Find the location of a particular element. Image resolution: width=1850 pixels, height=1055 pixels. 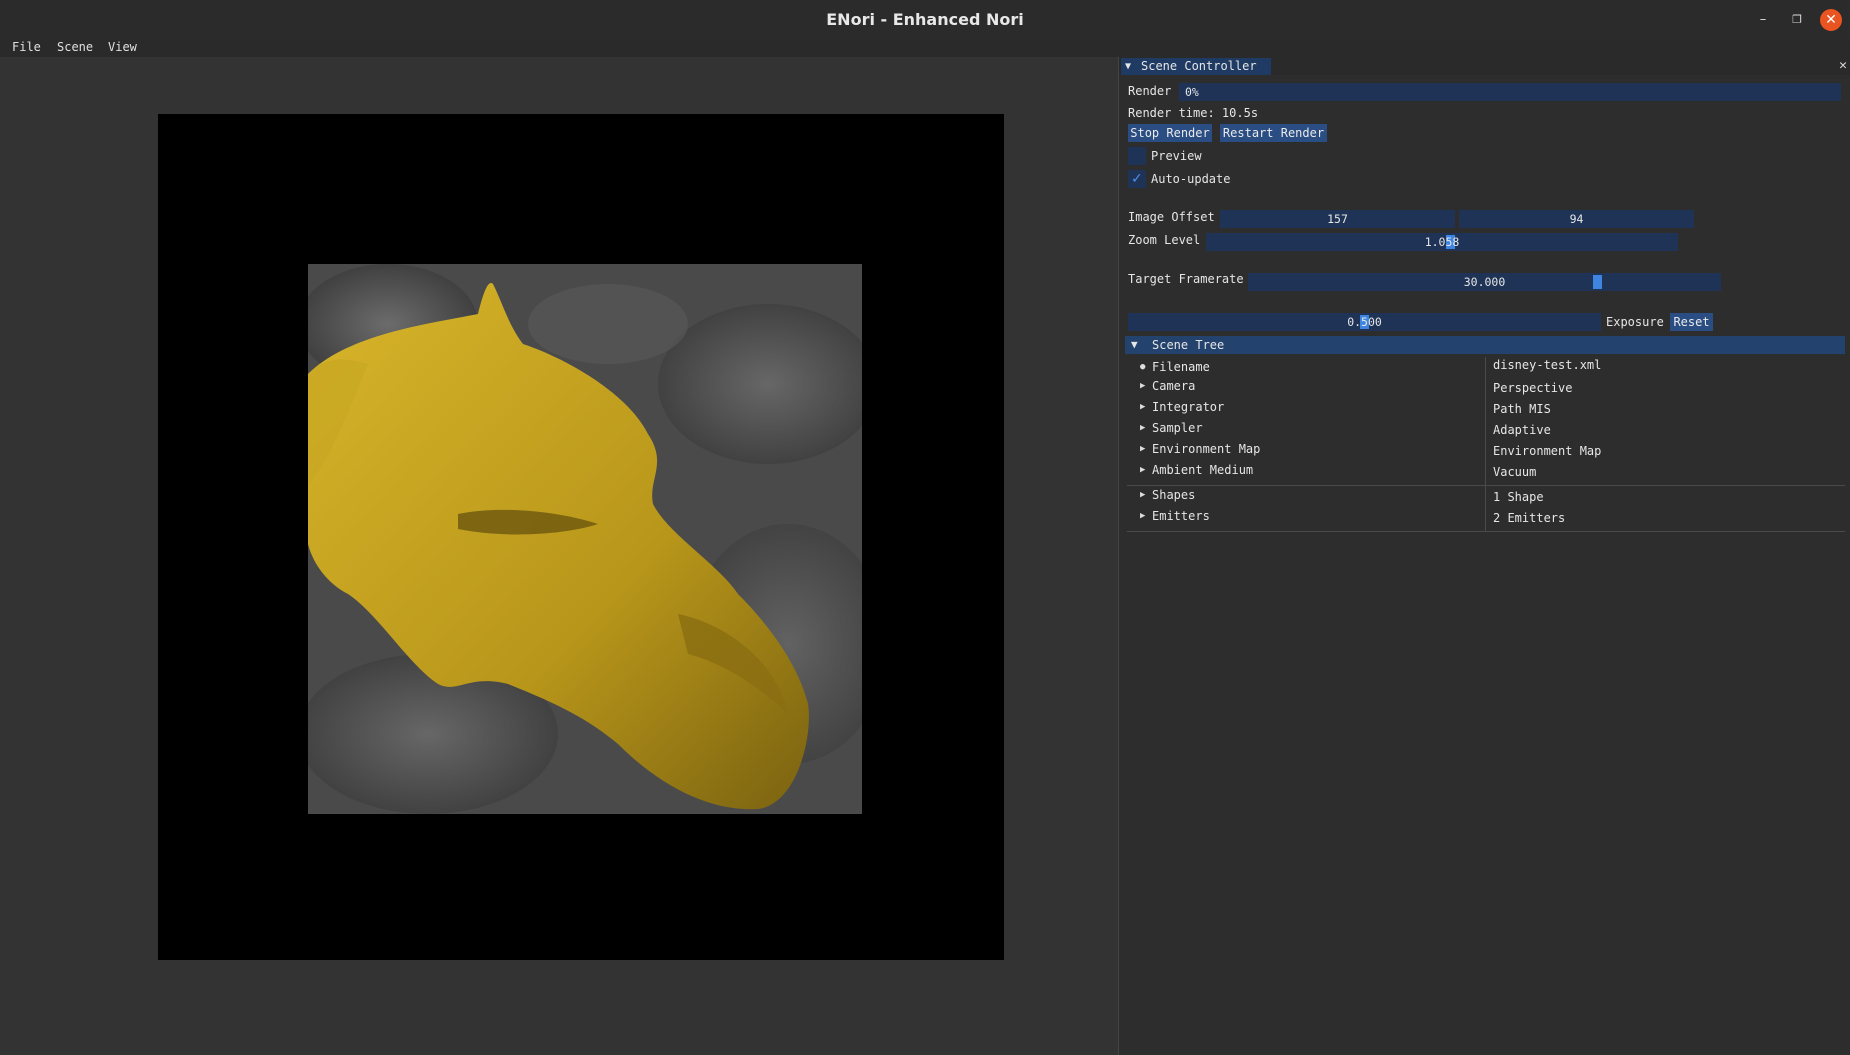

collapse-icon: ▼ is located at coordinates (1128, 66).